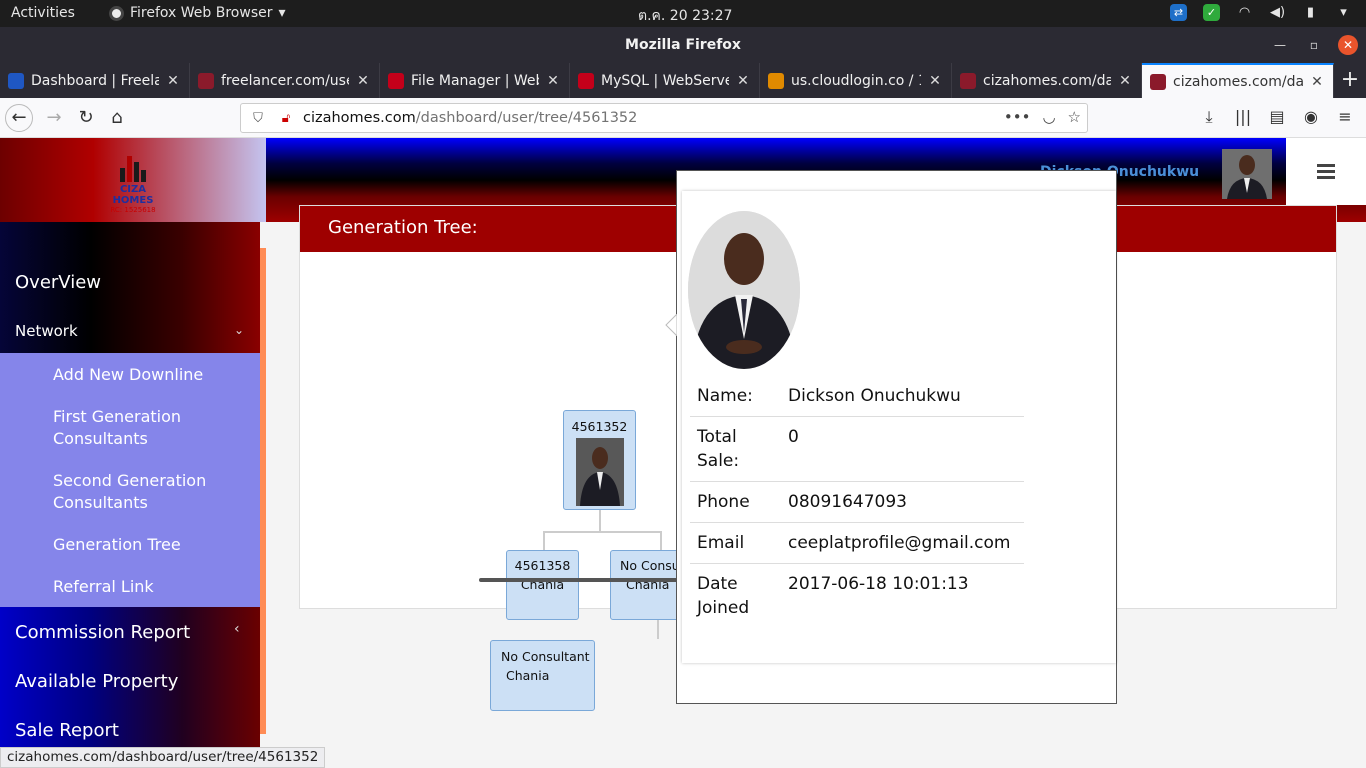 Image resolution: width=1366 pixels, height=768 pixels. I want to click on tree-node: No Consultant Chania, so click(542, 675).